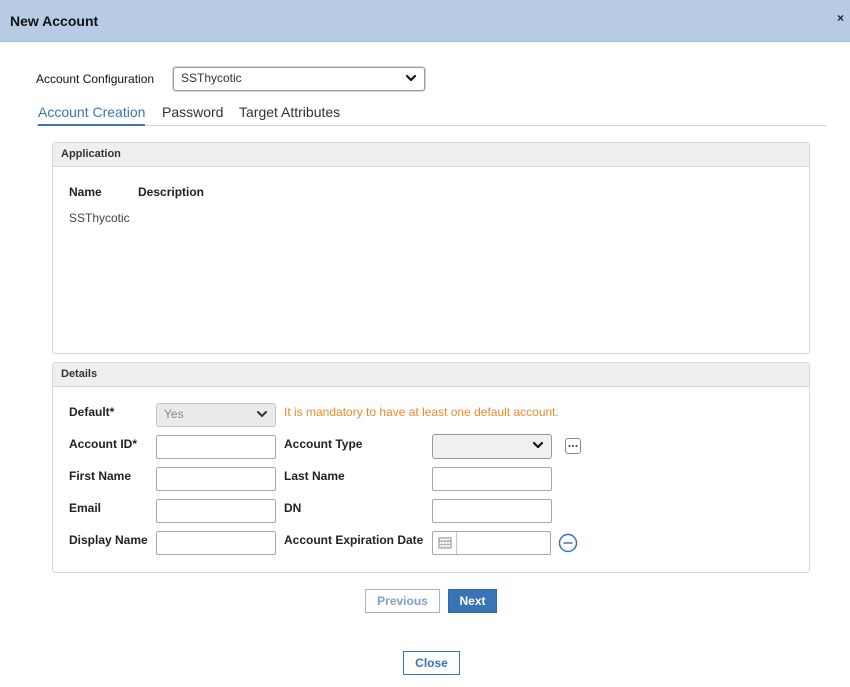  I want to click on dialog-title: New Account, so click(54, 21).